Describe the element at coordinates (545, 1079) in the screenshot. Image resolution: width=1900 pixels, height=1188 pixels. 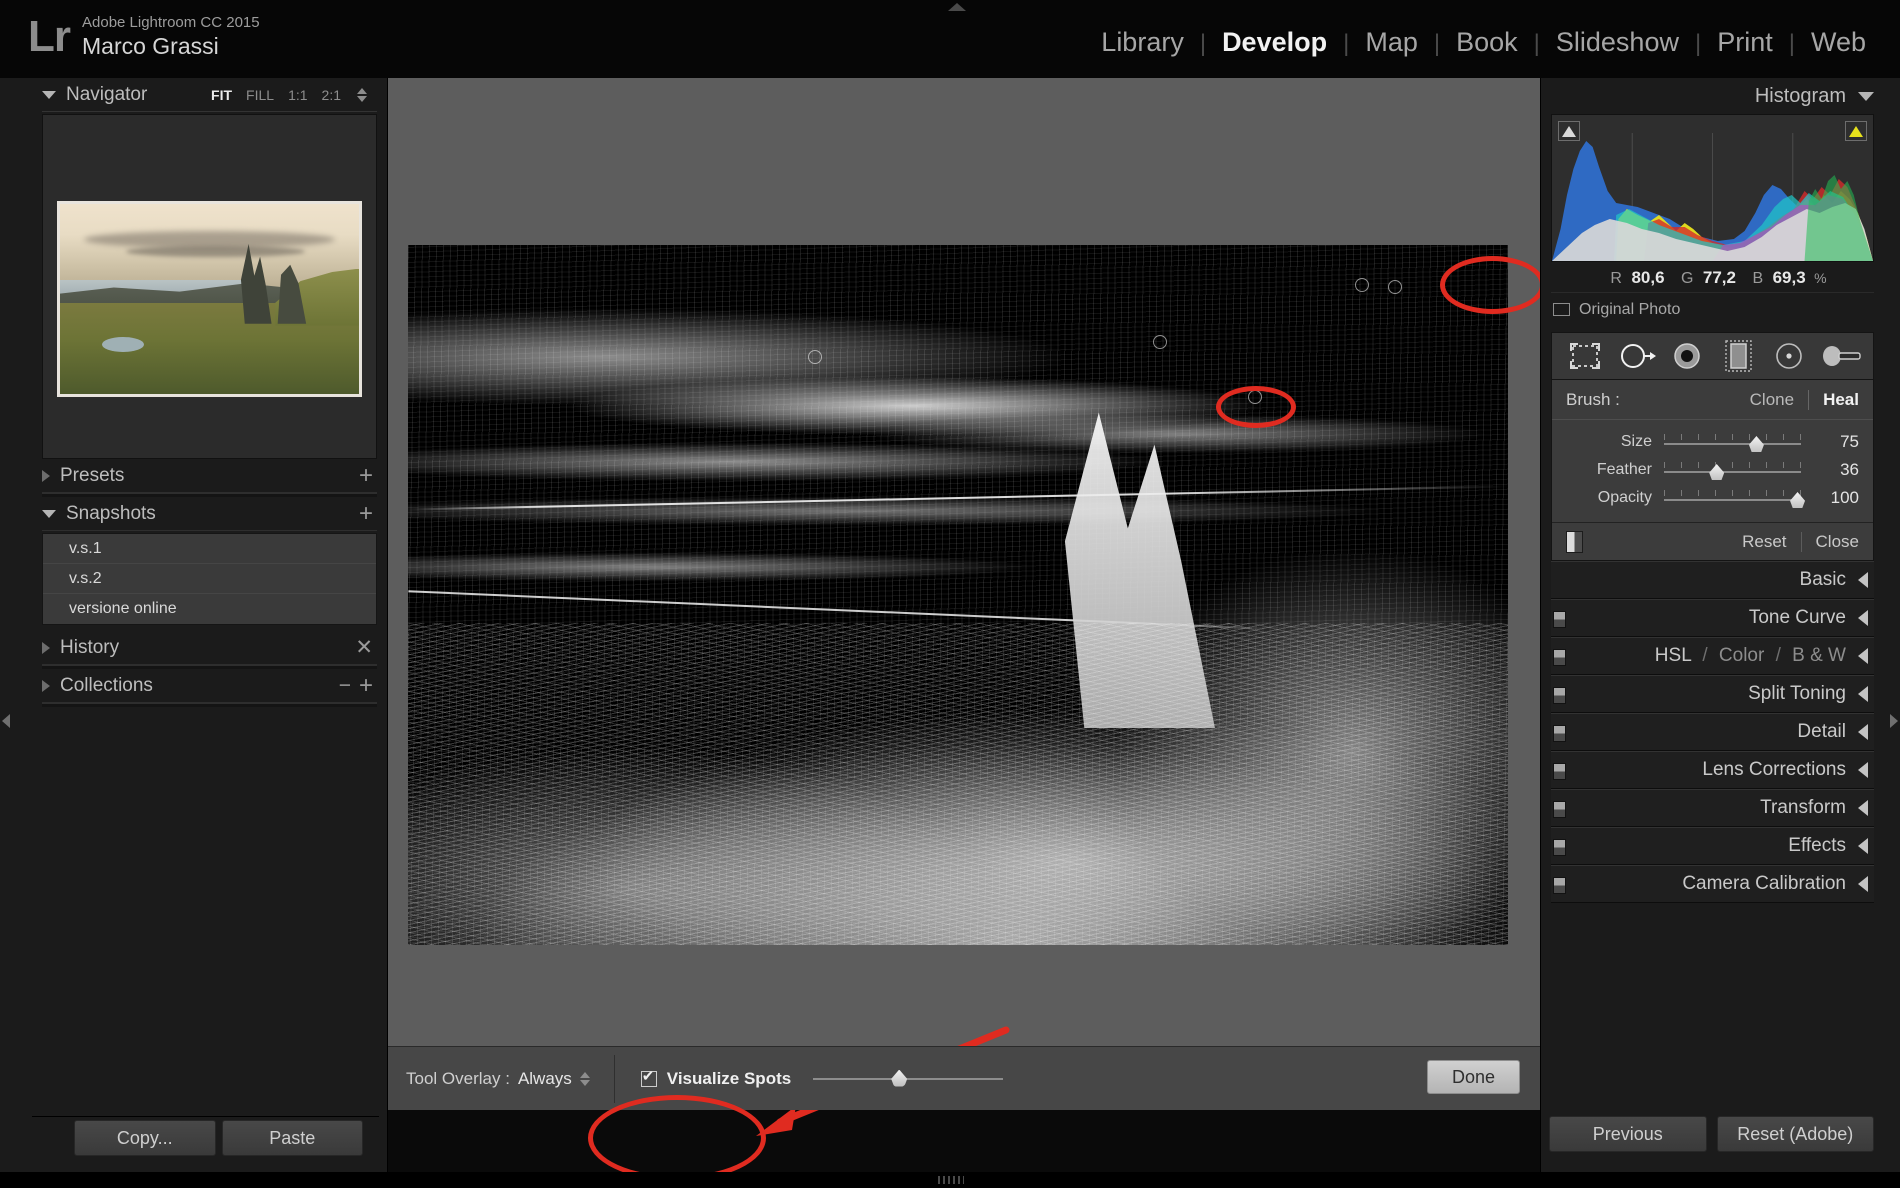
I see `tool-overlay-value: Always` at that location.